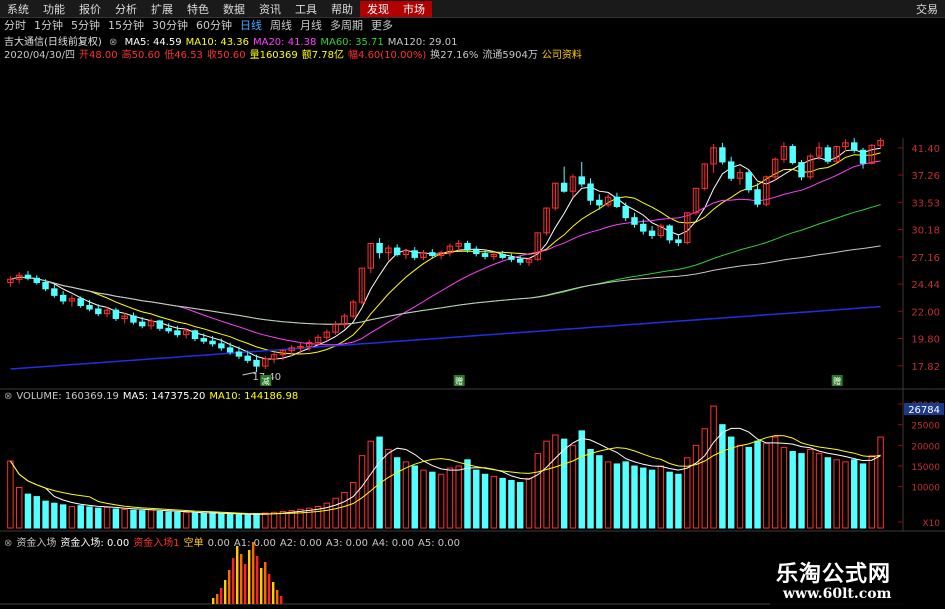 This screenshot has height=609, width=945. What do you see at coordinates (95, 543) in the screenshot?
I see `fund-label-1: 资金入场: 0.00` at bounding box center [95, 543].